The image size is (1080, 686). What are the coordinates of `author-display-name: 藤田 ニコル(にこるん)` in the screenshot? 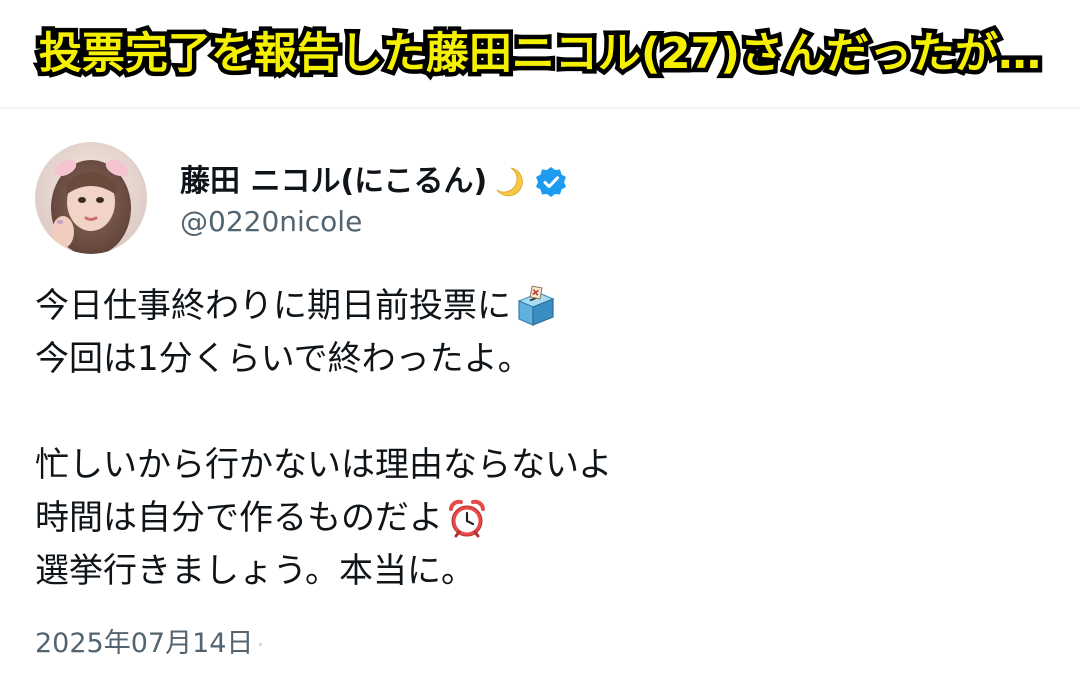 It's located at (333, 182).